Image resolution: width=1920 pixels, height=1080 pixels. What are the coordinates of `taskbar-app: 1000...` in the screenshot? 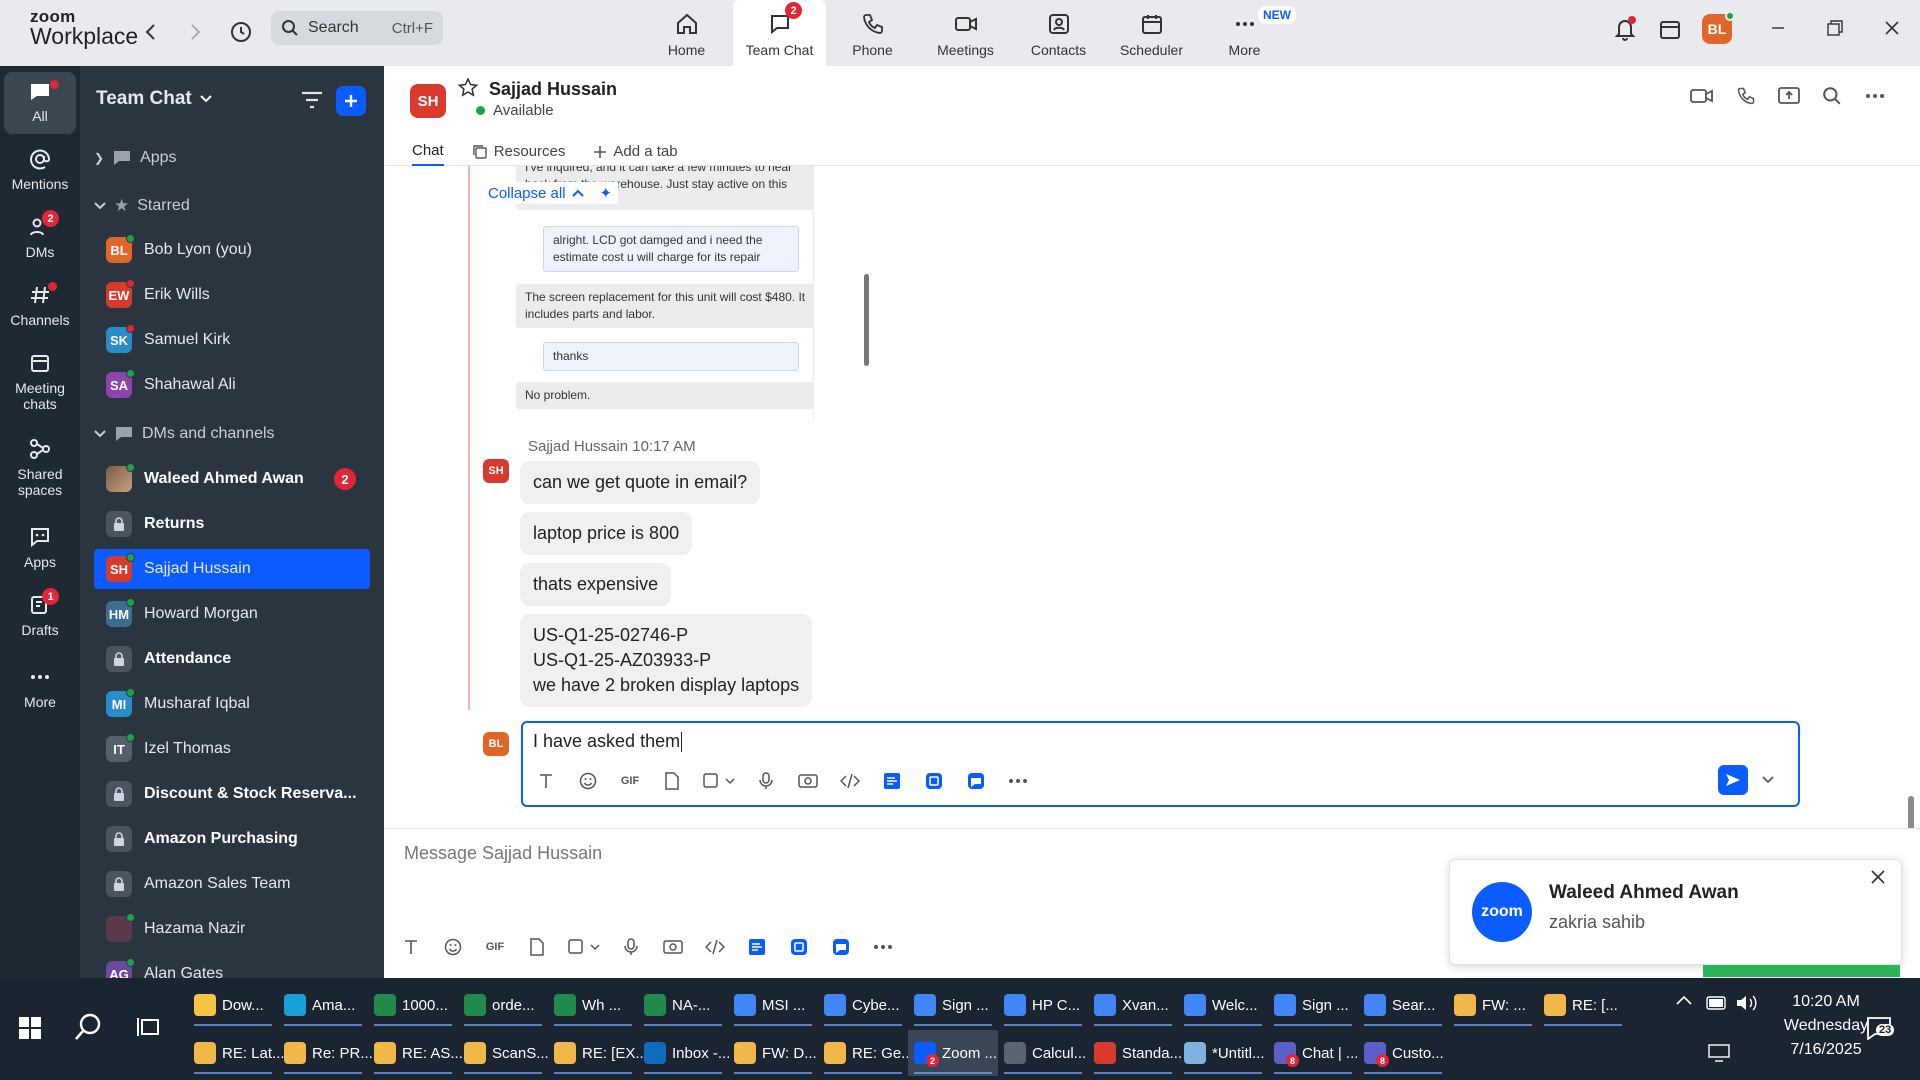 It's located at (413, 1005).